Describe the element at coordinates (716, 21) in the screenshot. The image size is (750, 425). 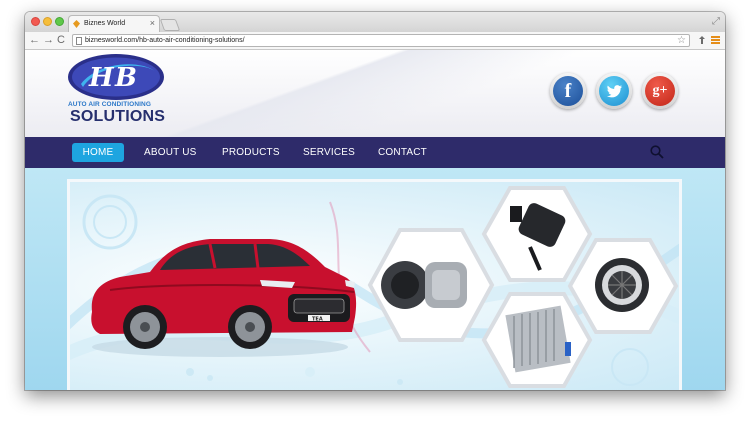
I see `fullscreen-icon: ⤢` at that location.